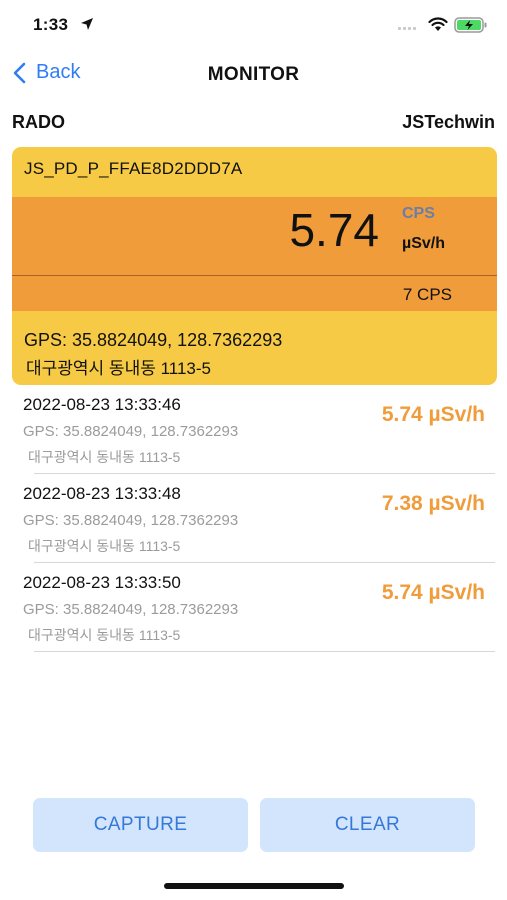 This screenshot has width=507, height=900. I want to click on item-timestamp: 2022-08-23 13:33:46, so click(102, 404).